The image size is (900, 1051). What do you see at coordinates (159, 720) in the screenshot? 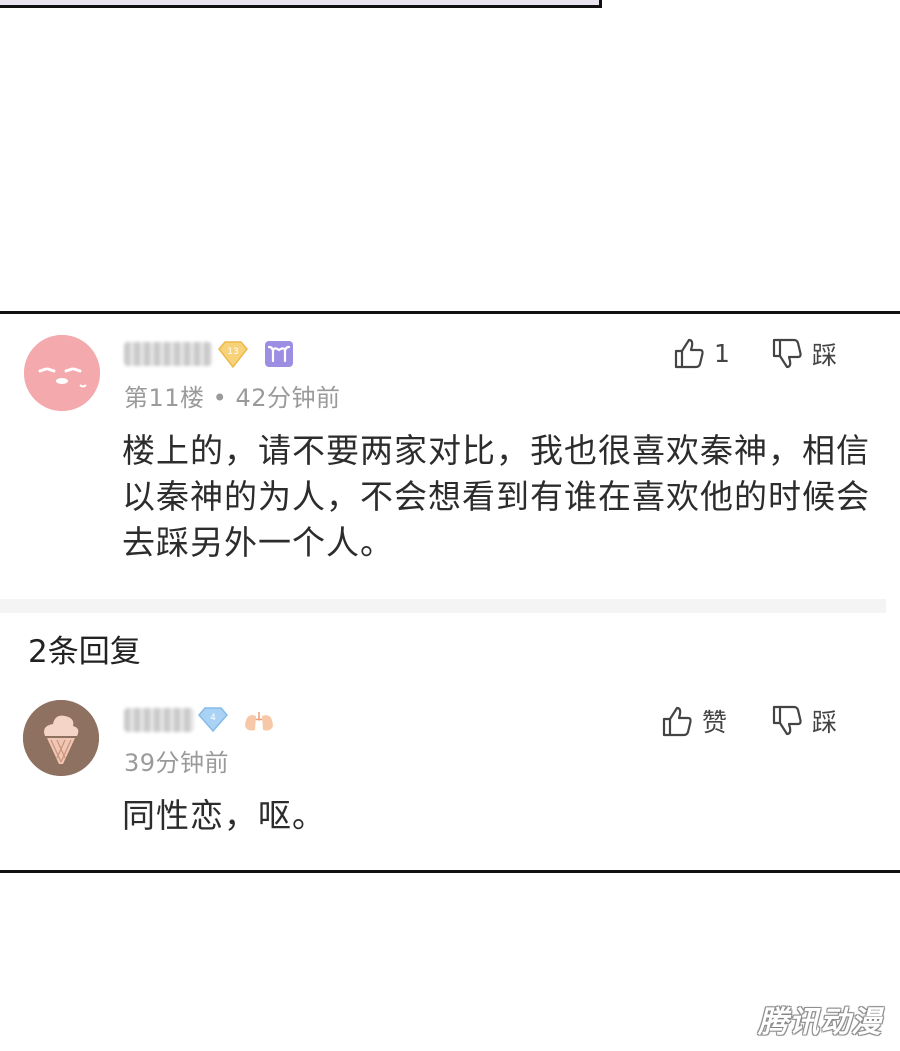
I see `reply-username-blurred` at bounding box center [159, 720].